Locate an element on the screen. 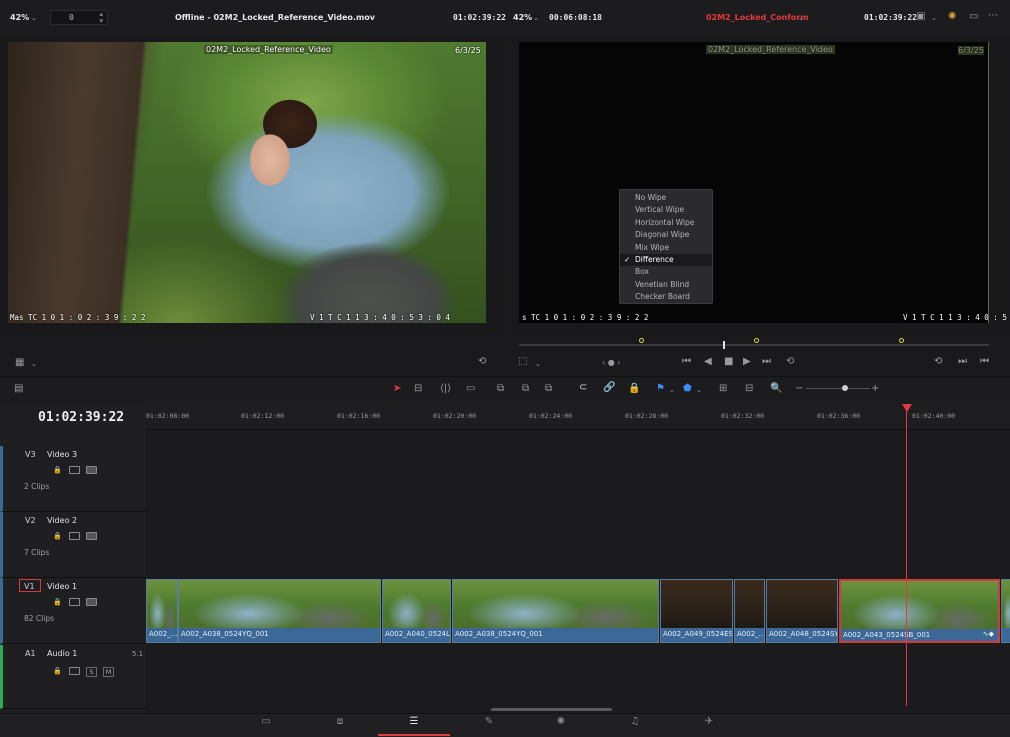 Image resolution: width=1010 pixels, height=737 pixels. frame-field: 0 ▴ ▾ is located at coordinates (79, 17).